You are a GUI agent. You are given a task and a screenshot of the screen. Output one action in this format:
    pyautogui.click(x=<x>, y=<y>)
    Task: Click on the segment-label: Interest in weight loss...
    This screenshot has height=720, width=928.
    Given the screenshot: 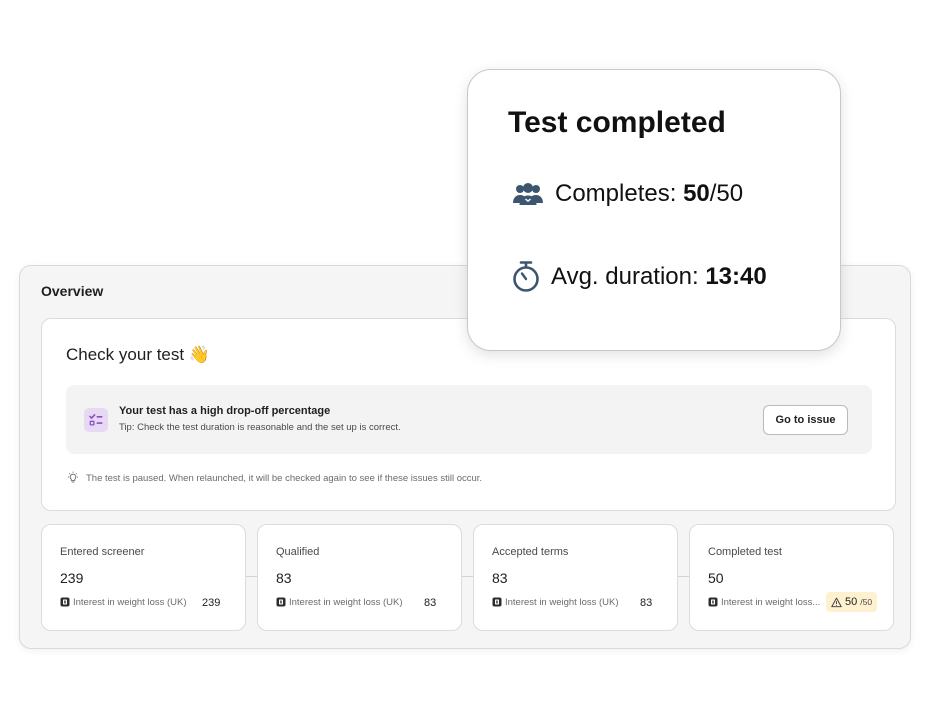 What is the action you would take?
    pyautogui.click(x=771, y=602)
    